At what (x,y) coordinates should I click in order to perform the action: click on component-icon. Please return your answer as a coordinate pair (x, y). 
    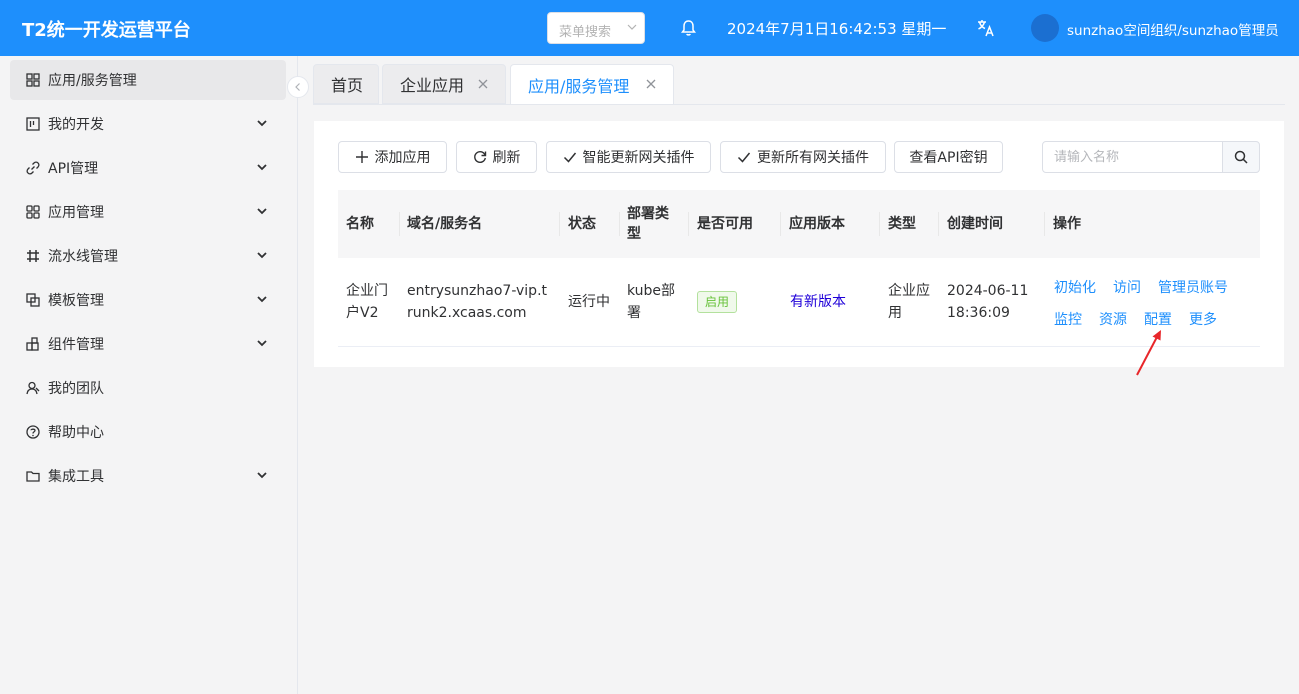
    Looking at the image, I should click on (32, 344).